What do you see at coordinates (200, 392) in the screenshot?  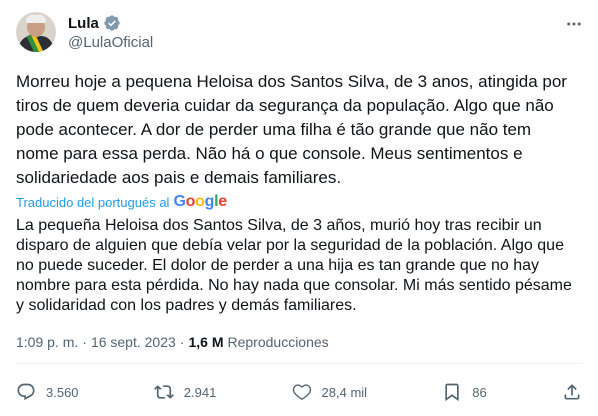 I see `repost-count: 2.941` at bounding box center [200, 392].